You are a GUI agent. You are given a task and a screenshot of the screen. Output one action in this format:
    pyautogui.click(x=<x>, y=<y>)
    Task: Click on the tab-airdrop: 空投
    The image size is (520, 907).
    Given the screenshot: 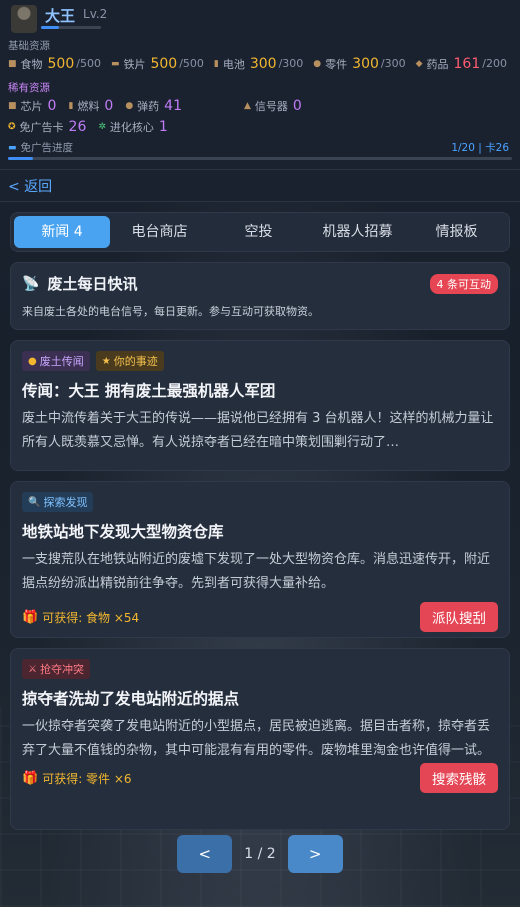 What is the action you would take?
    pyautogui.click(x=258, y=232)
    